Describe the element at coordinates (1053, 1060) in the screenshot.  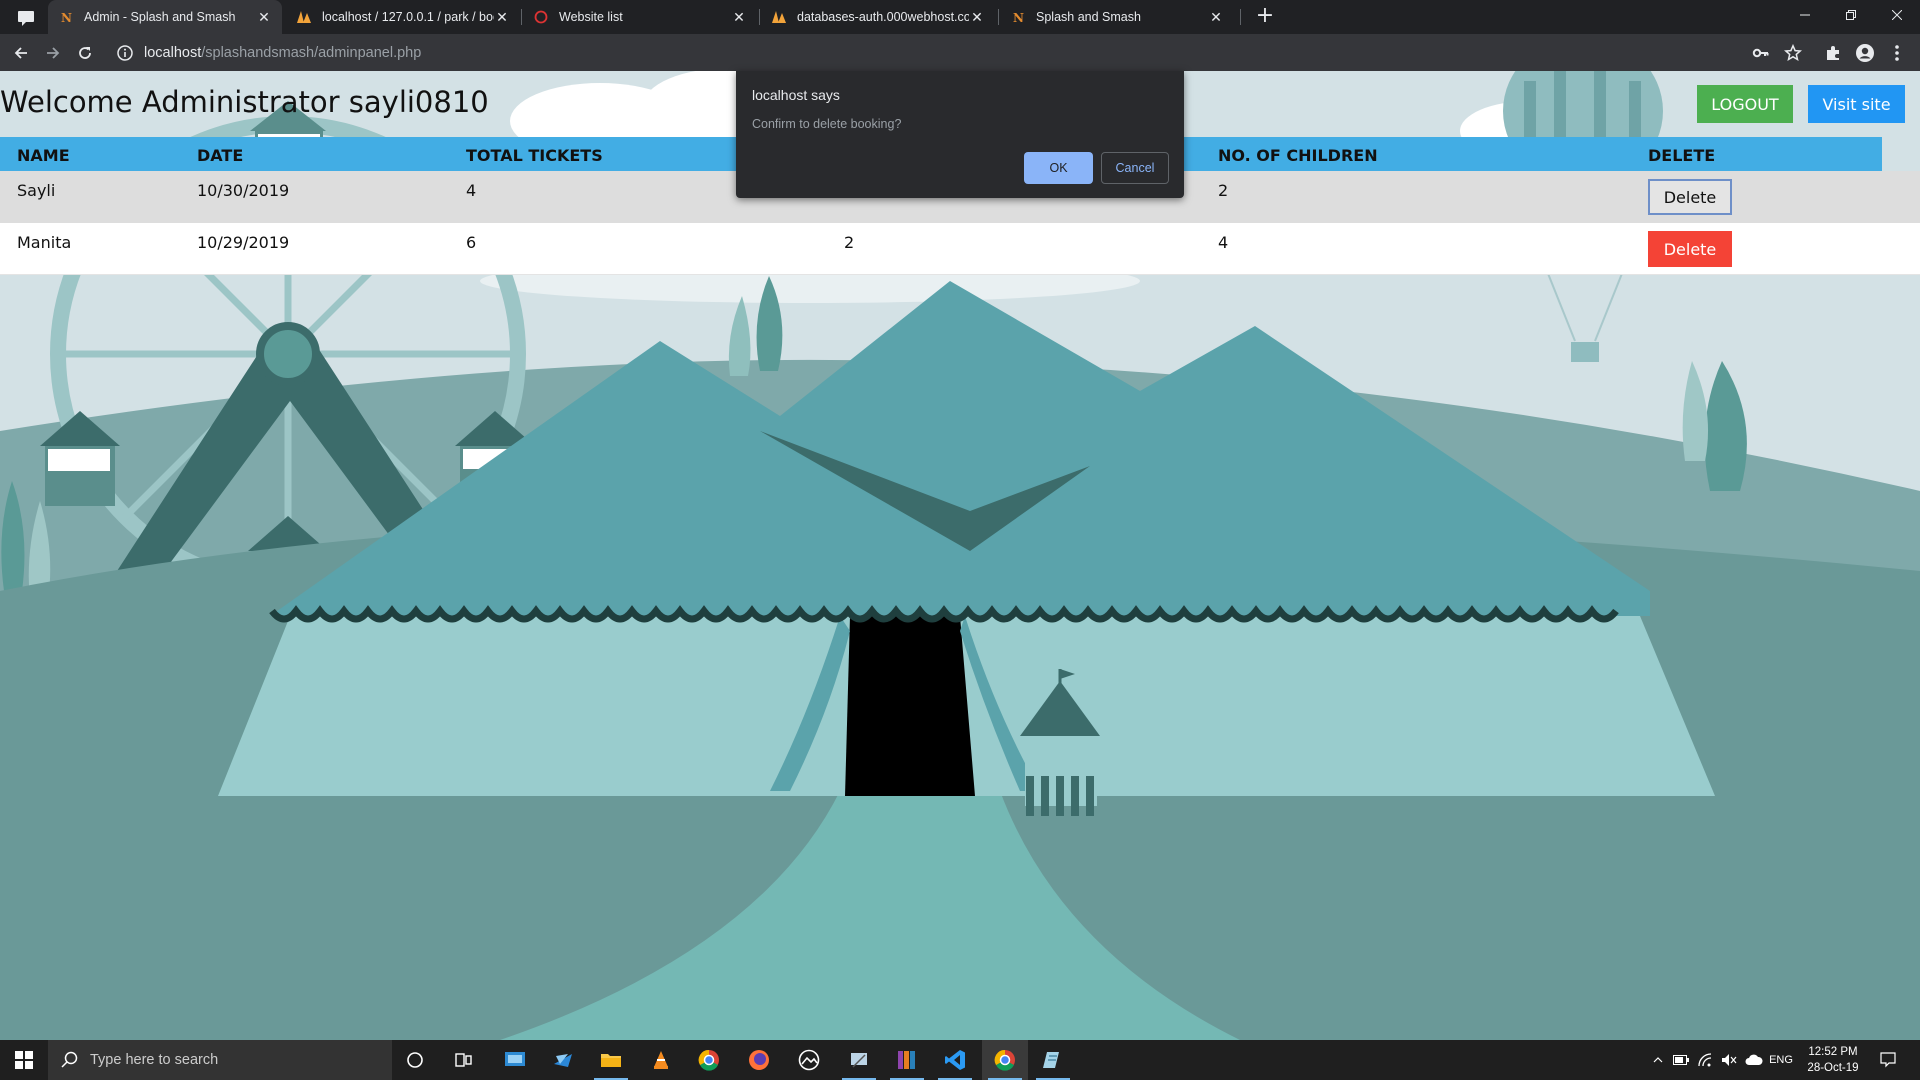
I see `notepad-icon` at that location.